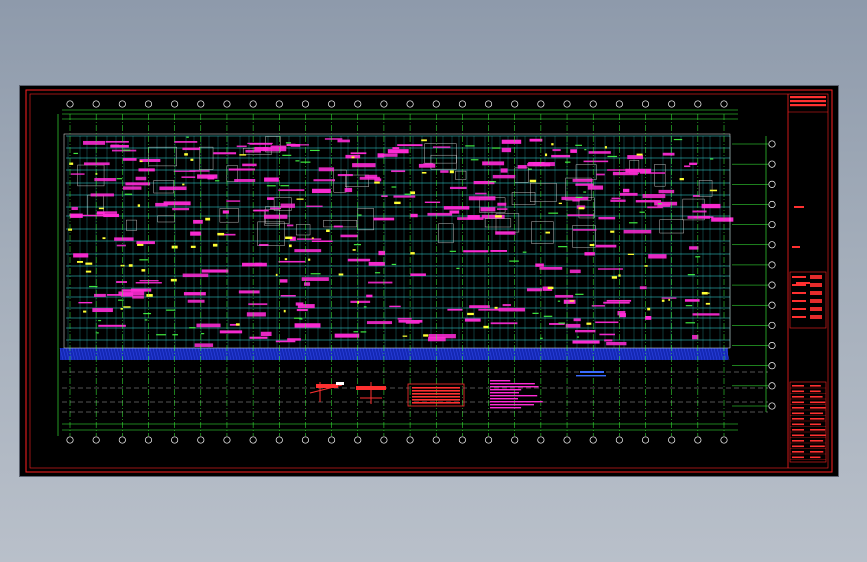  Describe the element at coordinates (816, 301) in the screenshot. I see `approval-value` at that location.